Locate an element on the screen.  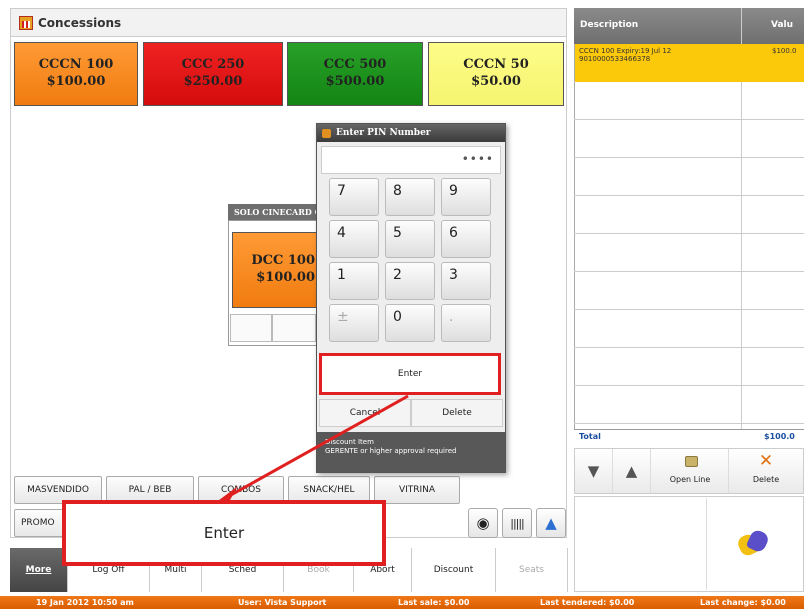
enter-callout: Enter is located at coordinates (224, 533).